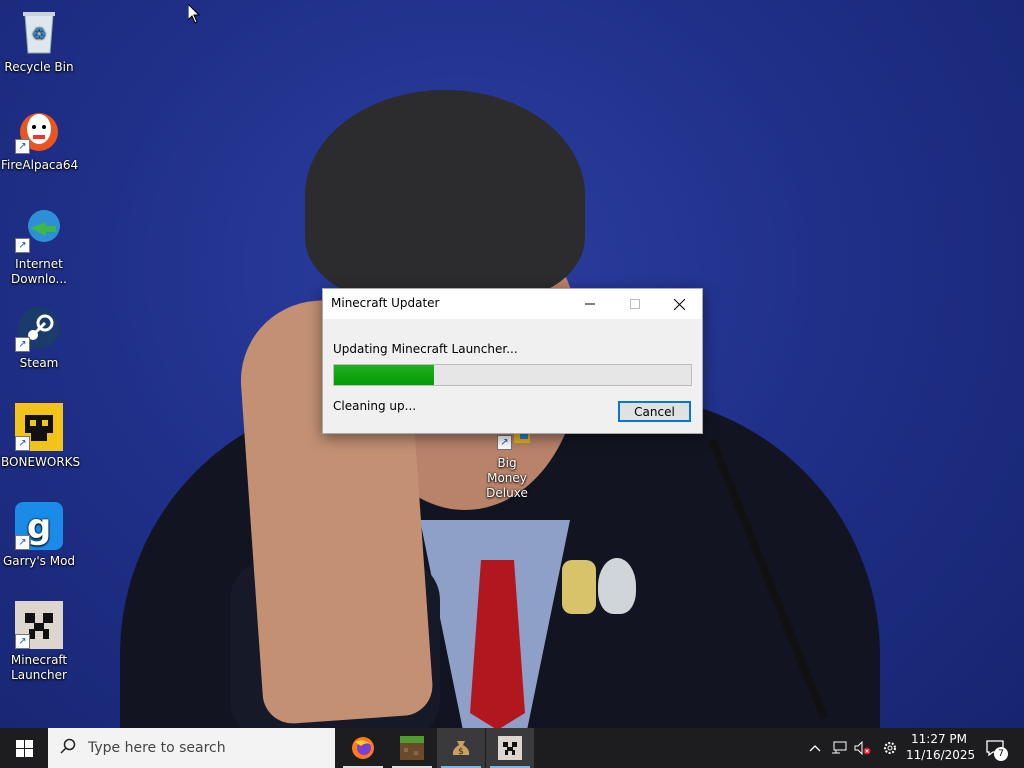 This screenshot has height=768, width=1024. Describe the element at coordinates (39, 427) in the screenshot. I see `skull-icon: ↗` at that location.